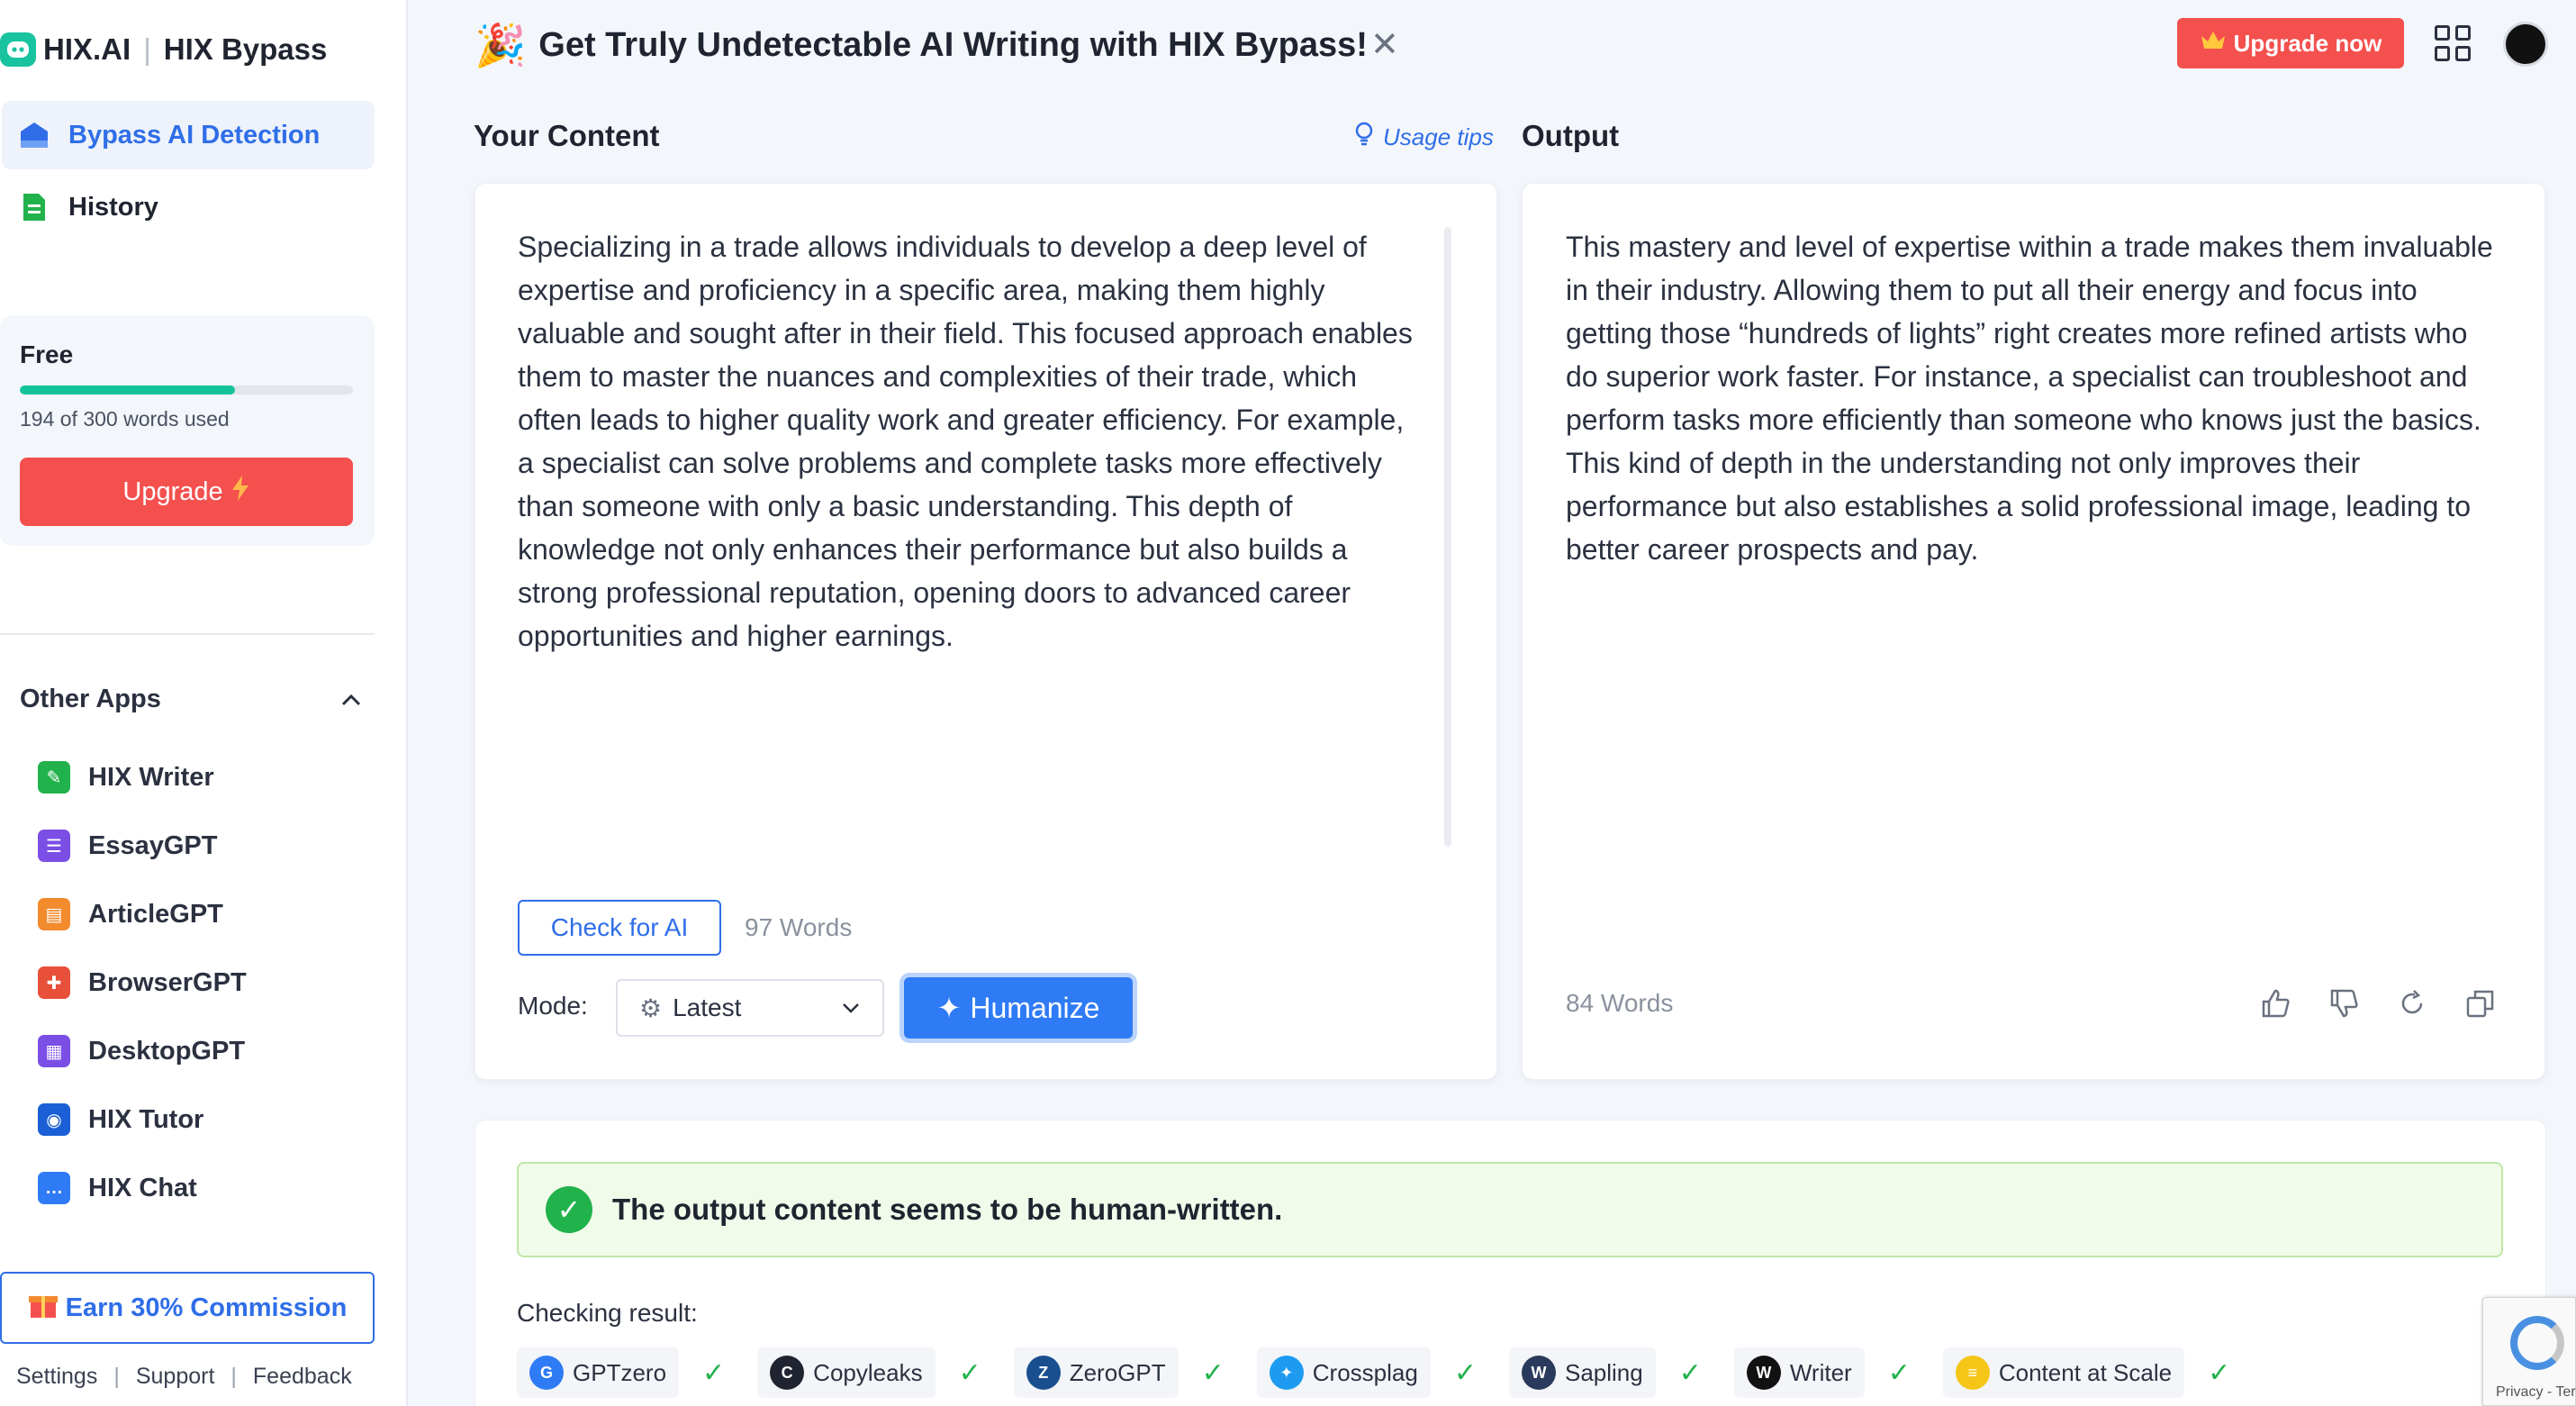 The image size is (2576, 1406). I want to click on humanize-button: ✦ Humanize, so click(1018, 1008).